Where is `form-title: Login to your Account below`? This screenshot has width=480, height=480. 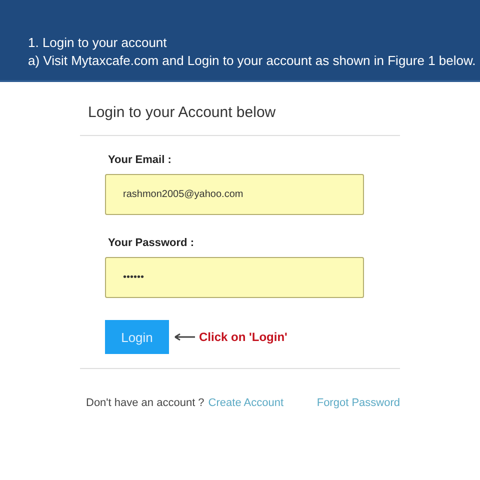 form-title: Login to your Account below is located at coordinates (182, 112).